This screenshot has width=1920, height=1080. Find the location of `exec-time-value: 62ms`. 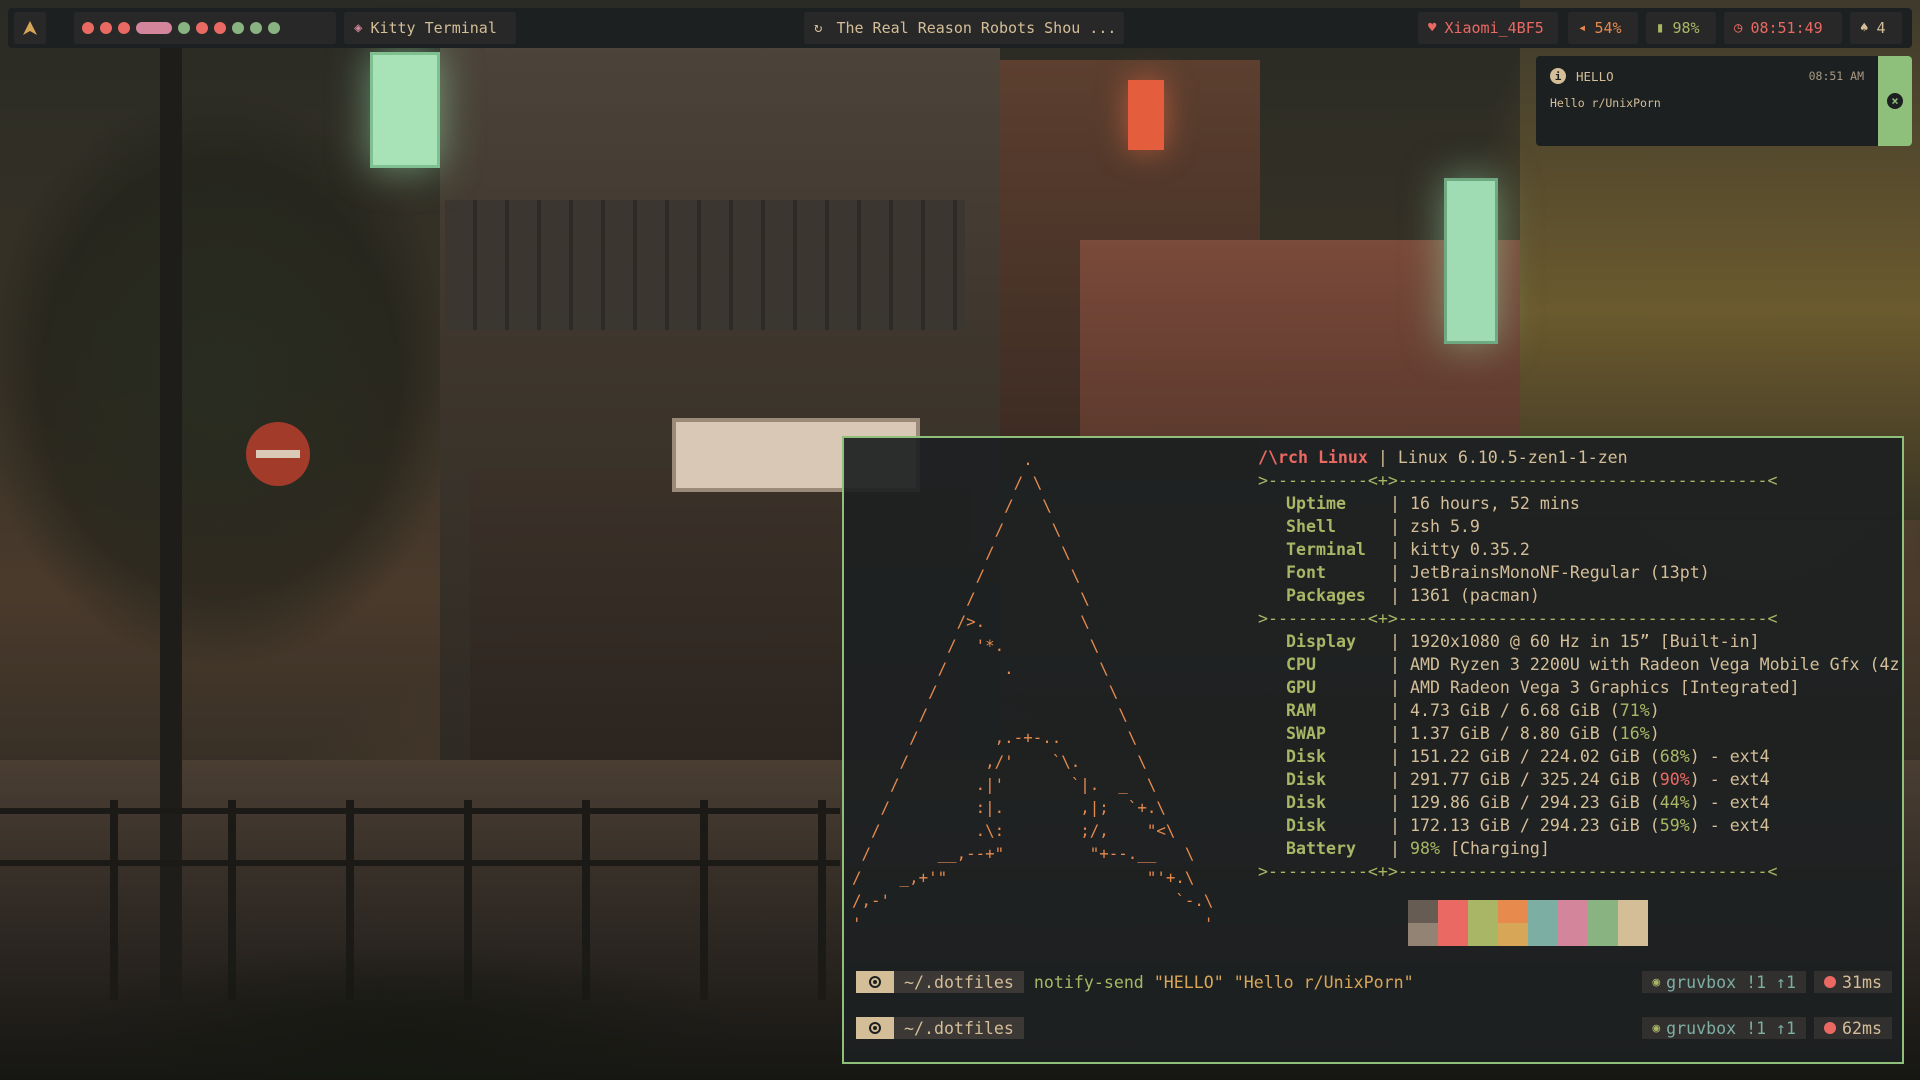

exec-time-value: 62ms is located at coordinates (1862, 1028).